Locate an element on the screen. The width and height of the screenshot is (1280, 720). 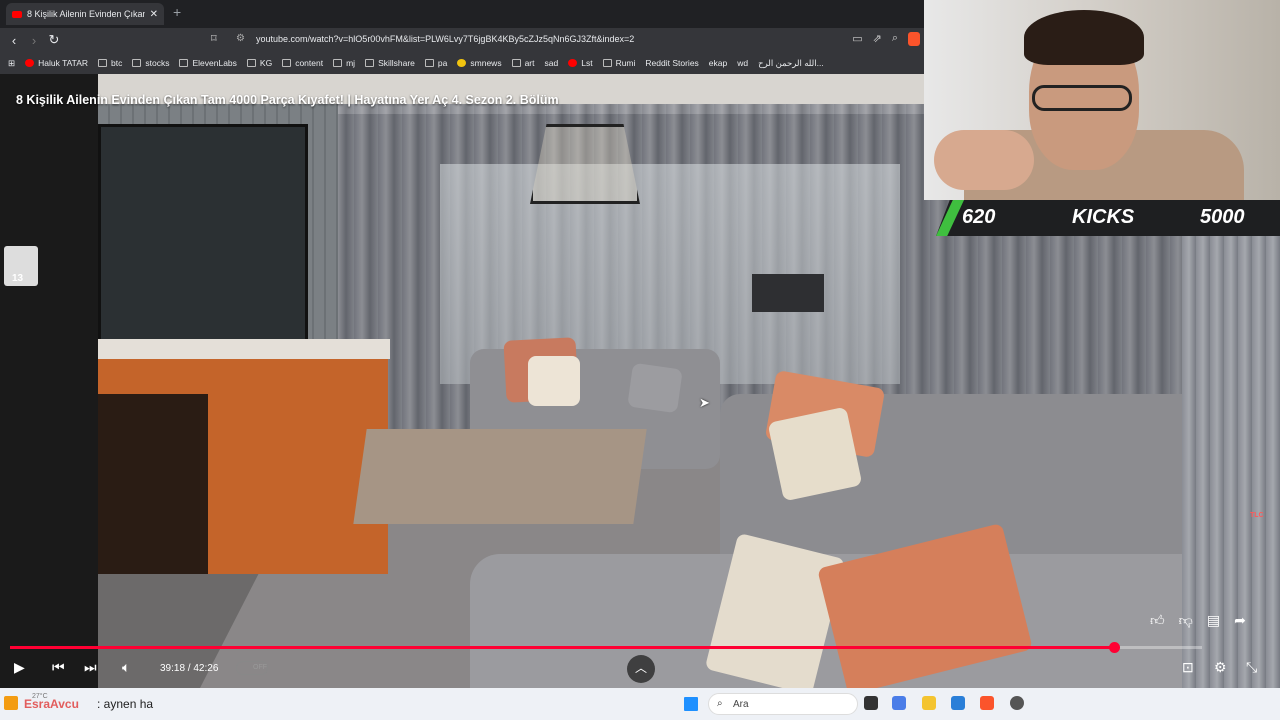
browser-tab: 8 Kişilik Ailenin Evinden Çıkan ✕ is located at coordinates (85, 14).